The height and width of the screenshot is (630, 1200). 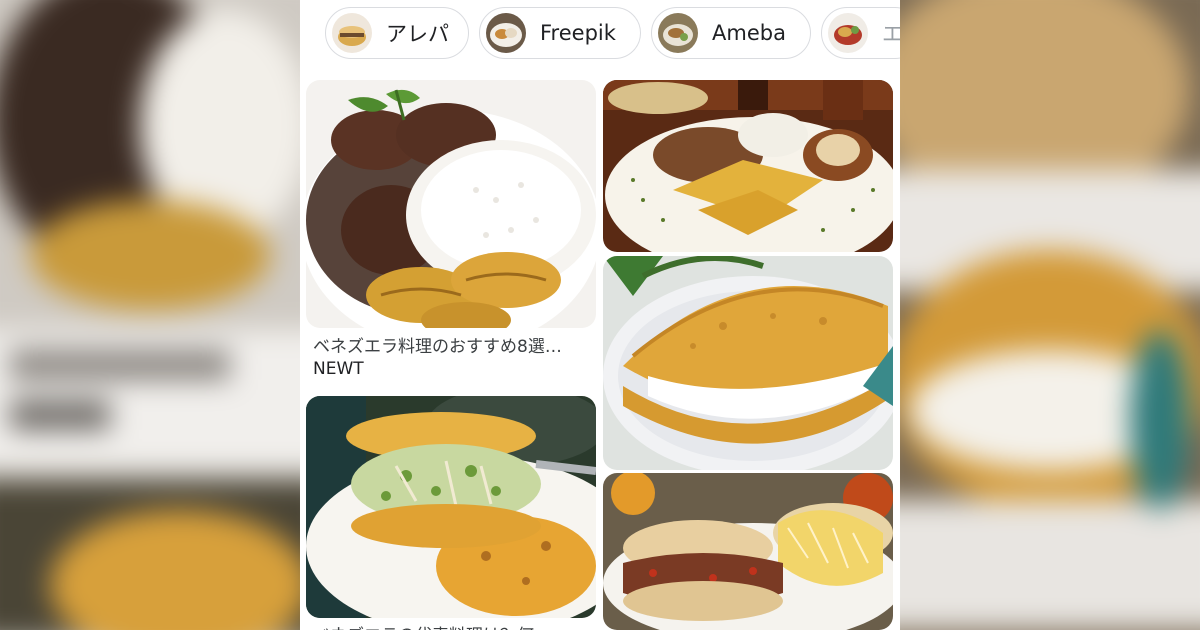 What do you see at coordinates (578, 33) in the screenshot?
I see `chip-label: Freepik` at bounding box center [578, 33].